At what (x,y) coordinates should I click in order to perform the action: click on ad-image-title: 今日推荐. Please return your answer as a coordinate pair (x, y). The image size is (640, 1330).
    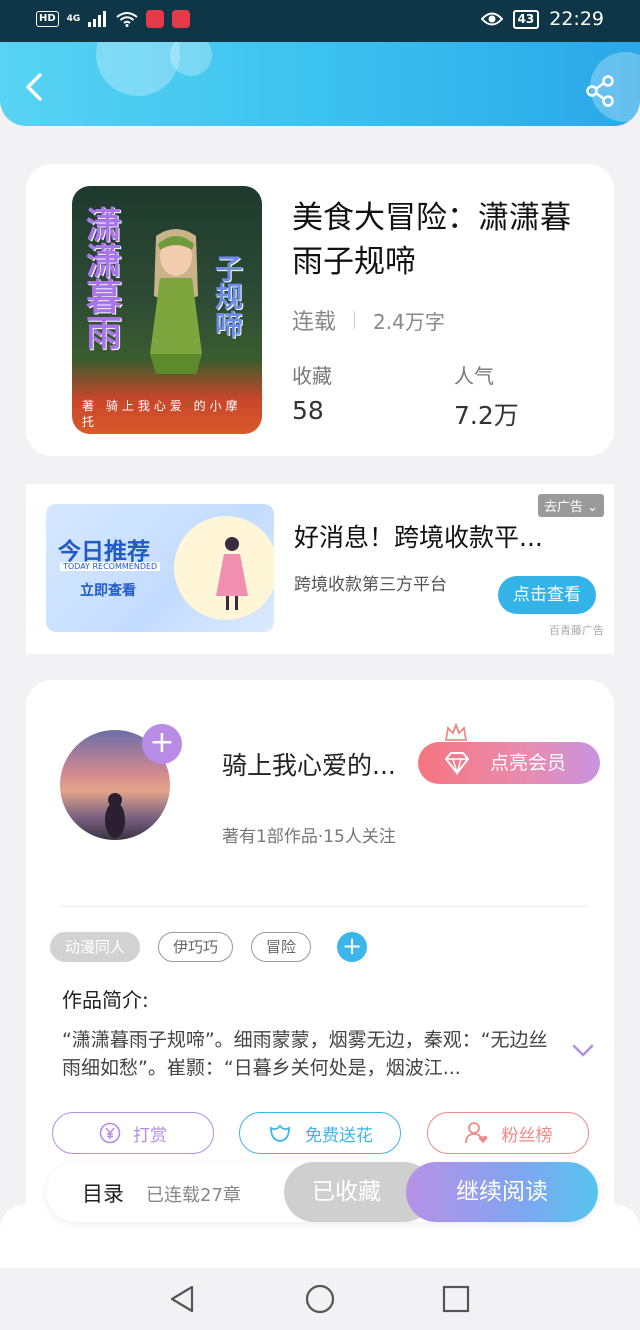
    Looking at the image, I should click on (104, 552).